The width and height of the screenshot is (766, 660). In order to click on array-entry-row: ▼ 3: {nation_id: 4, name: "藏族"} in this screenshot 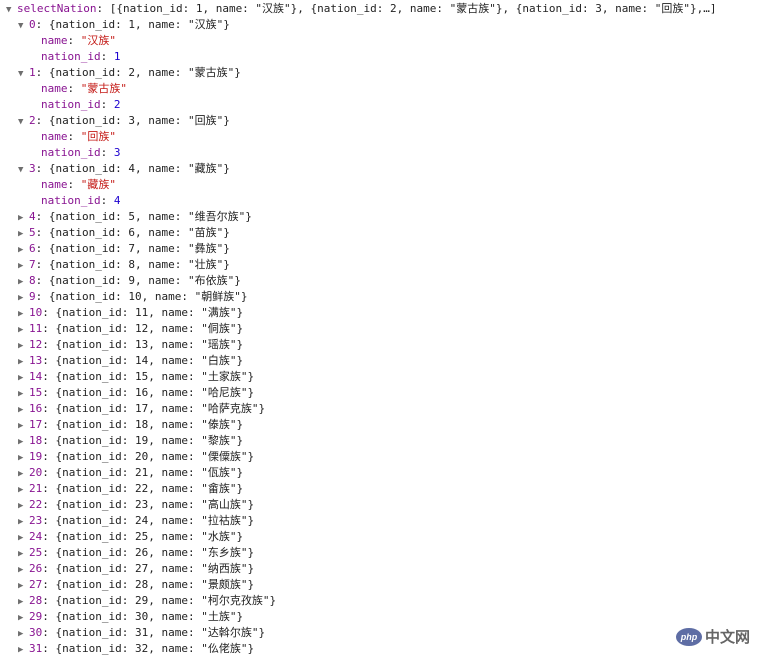, I will do `click(124, 169)`.